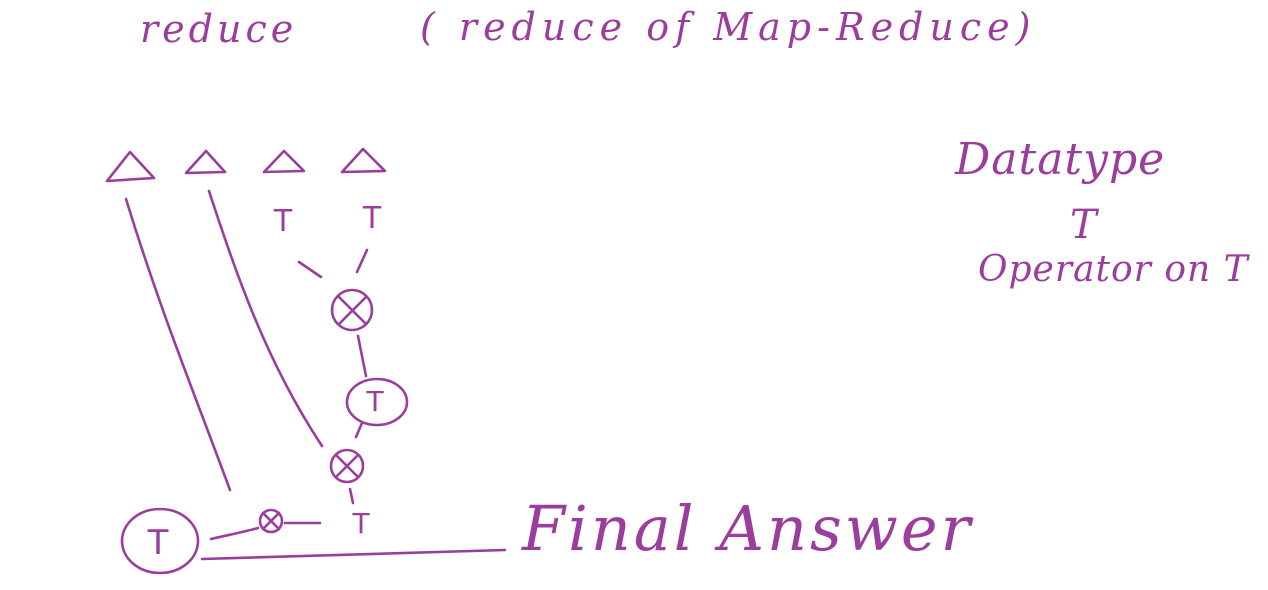  Describe the element at coordinates (234, 533) in the screenshot. I see `connector-result-to-bottom-op` at that location.